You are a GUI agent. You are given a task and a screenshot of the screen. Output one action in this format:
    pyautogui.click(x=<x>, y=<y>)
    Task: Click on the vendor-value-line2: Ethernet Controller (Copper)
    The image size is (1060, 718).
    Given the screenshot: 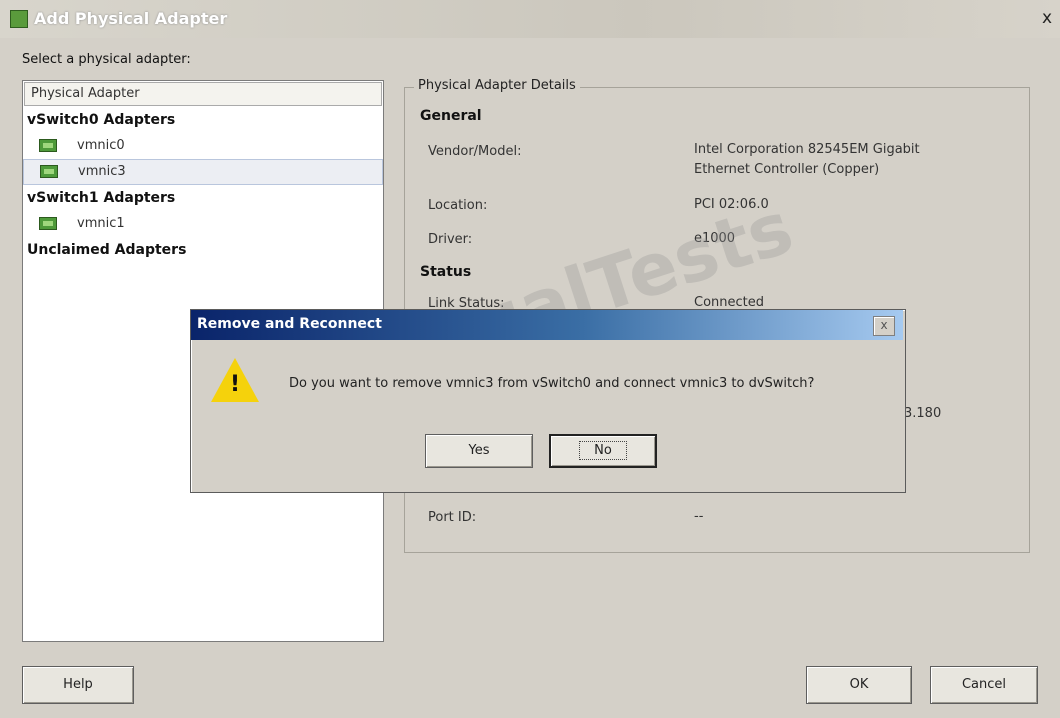 What is the action you would take?
    pyautogui.click(x=787, y=169)
    